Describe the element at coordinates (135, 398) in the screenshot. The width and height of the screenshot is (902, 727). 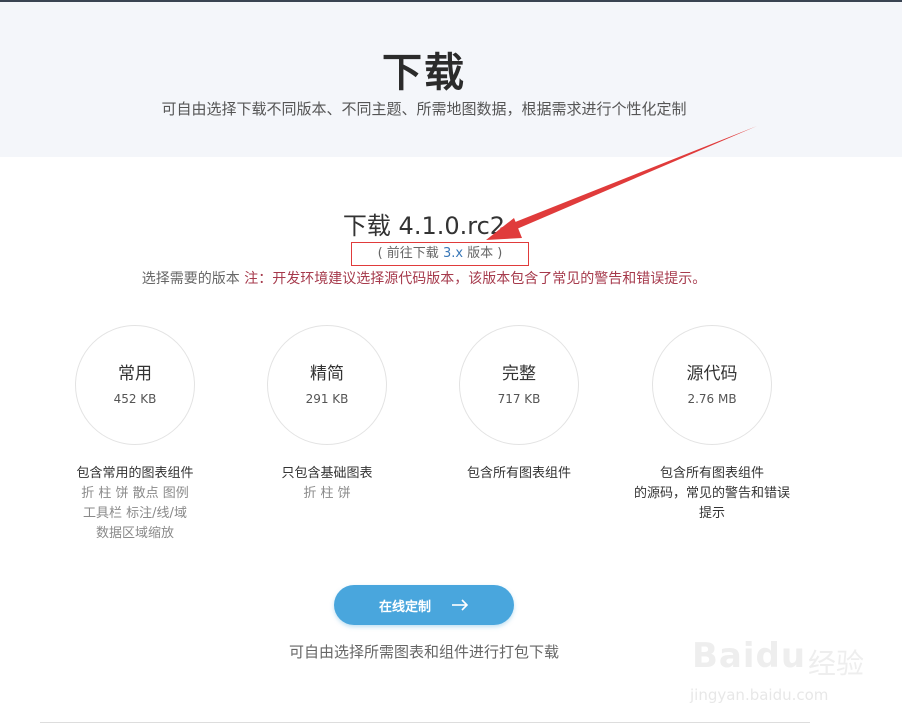
I see `package-size: 452 KB` at that location.